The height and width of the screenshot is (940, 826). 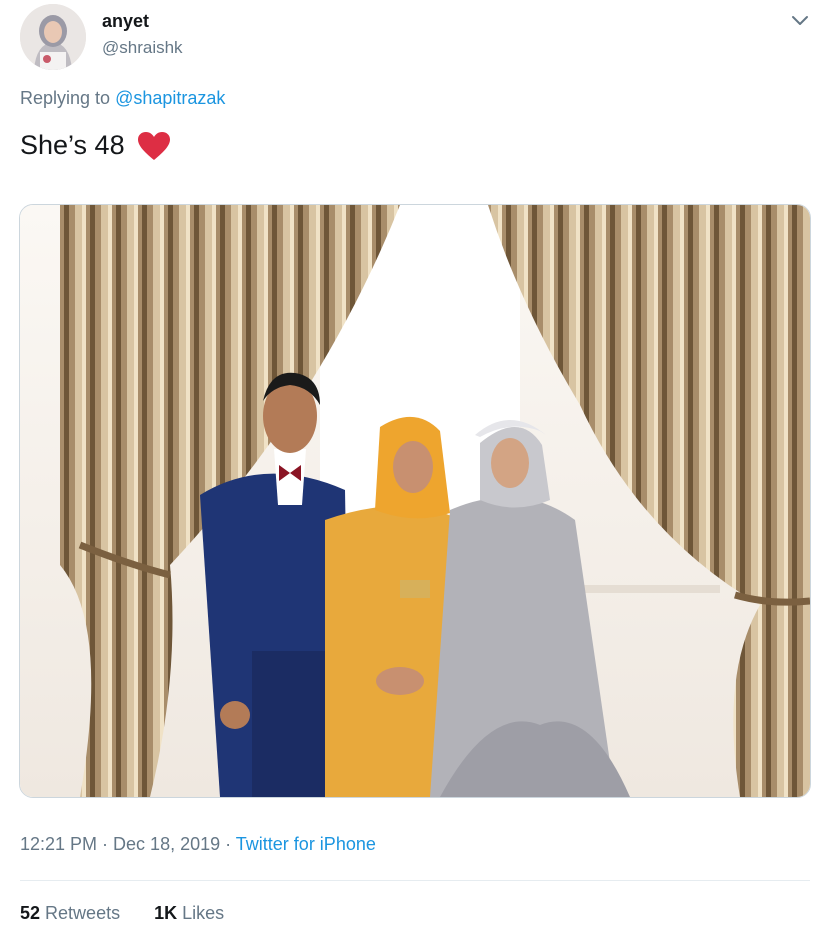 What do you see at coordinates (800, 20) in the screenshot?
I see `chevron-down-icon` at bounding box center [800, 20].